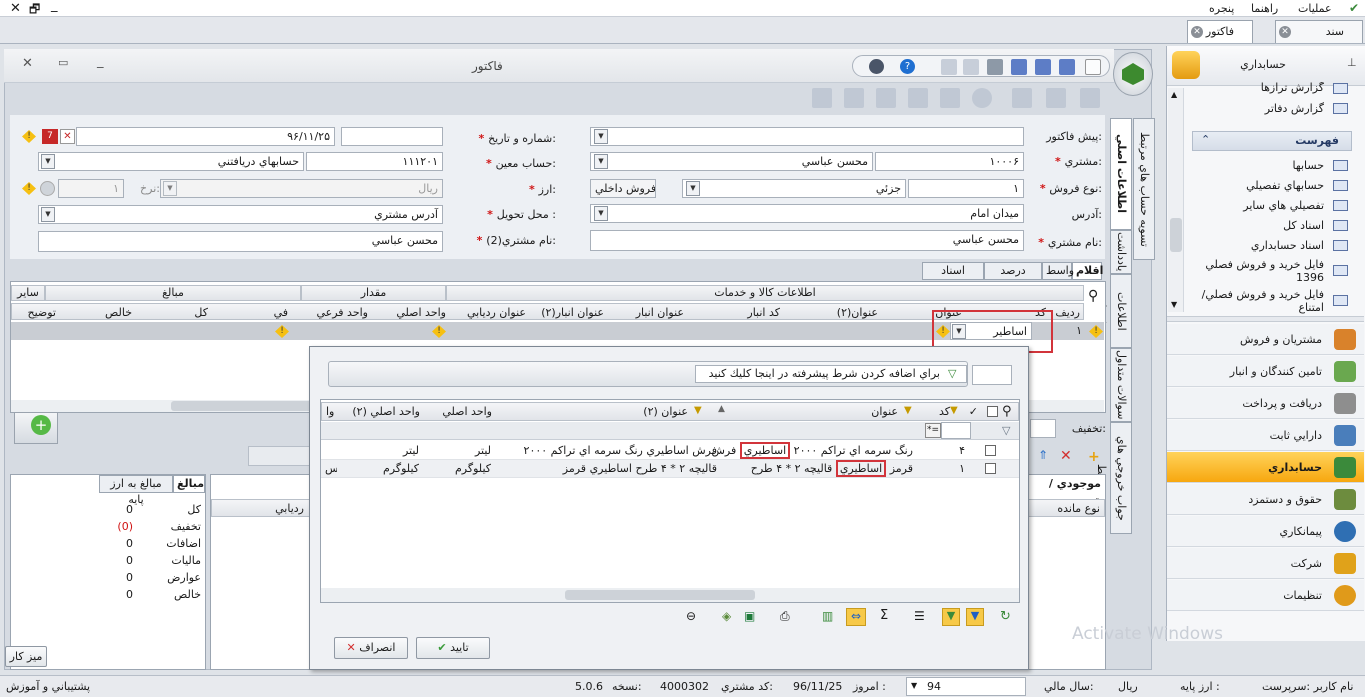 The width and height of the screenshot is (1365, 697). I want to click on attach-icon, so click(886, 98).